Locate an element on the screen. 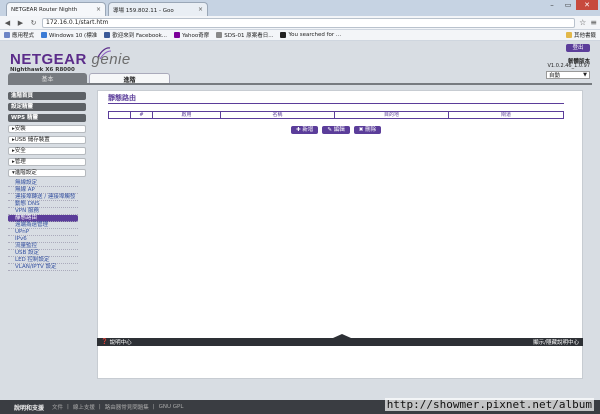 This screenshot has width=600, height=414. column-header-select is located at coordinates (120, 115).